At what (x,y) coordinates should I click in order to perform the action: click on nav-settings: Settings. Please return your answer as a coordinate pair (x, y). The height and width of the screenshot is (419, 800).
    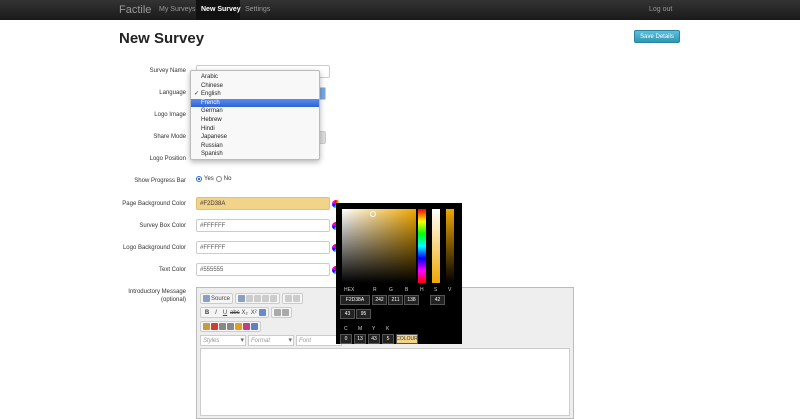
    Looking at the image, I should click on (257, 9).